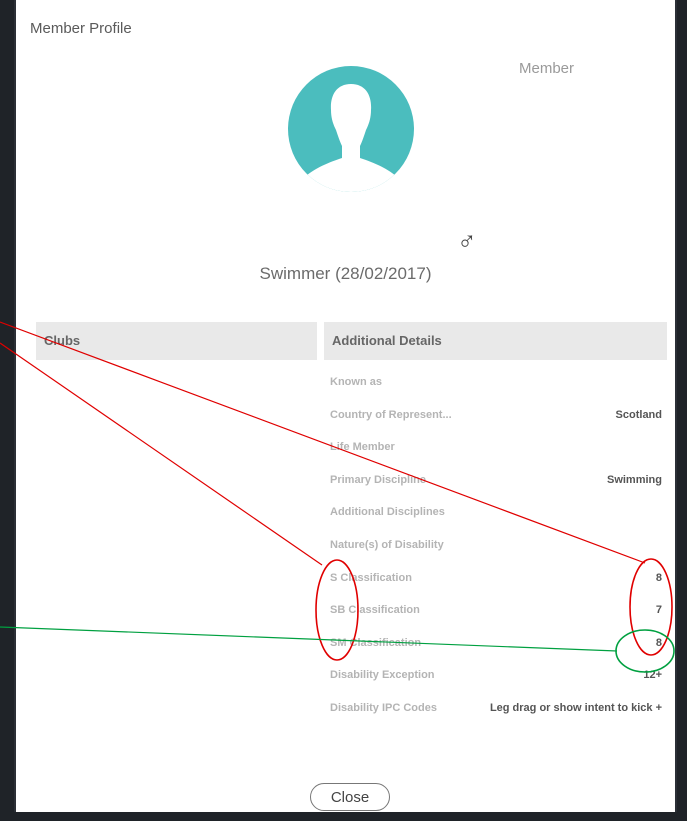 The width and height of the screenshot is (687, 821). What do you see at coordinates (467, 241) in the screenshot?
I see `male-icon: ♂` at bounding box center [467, 241].